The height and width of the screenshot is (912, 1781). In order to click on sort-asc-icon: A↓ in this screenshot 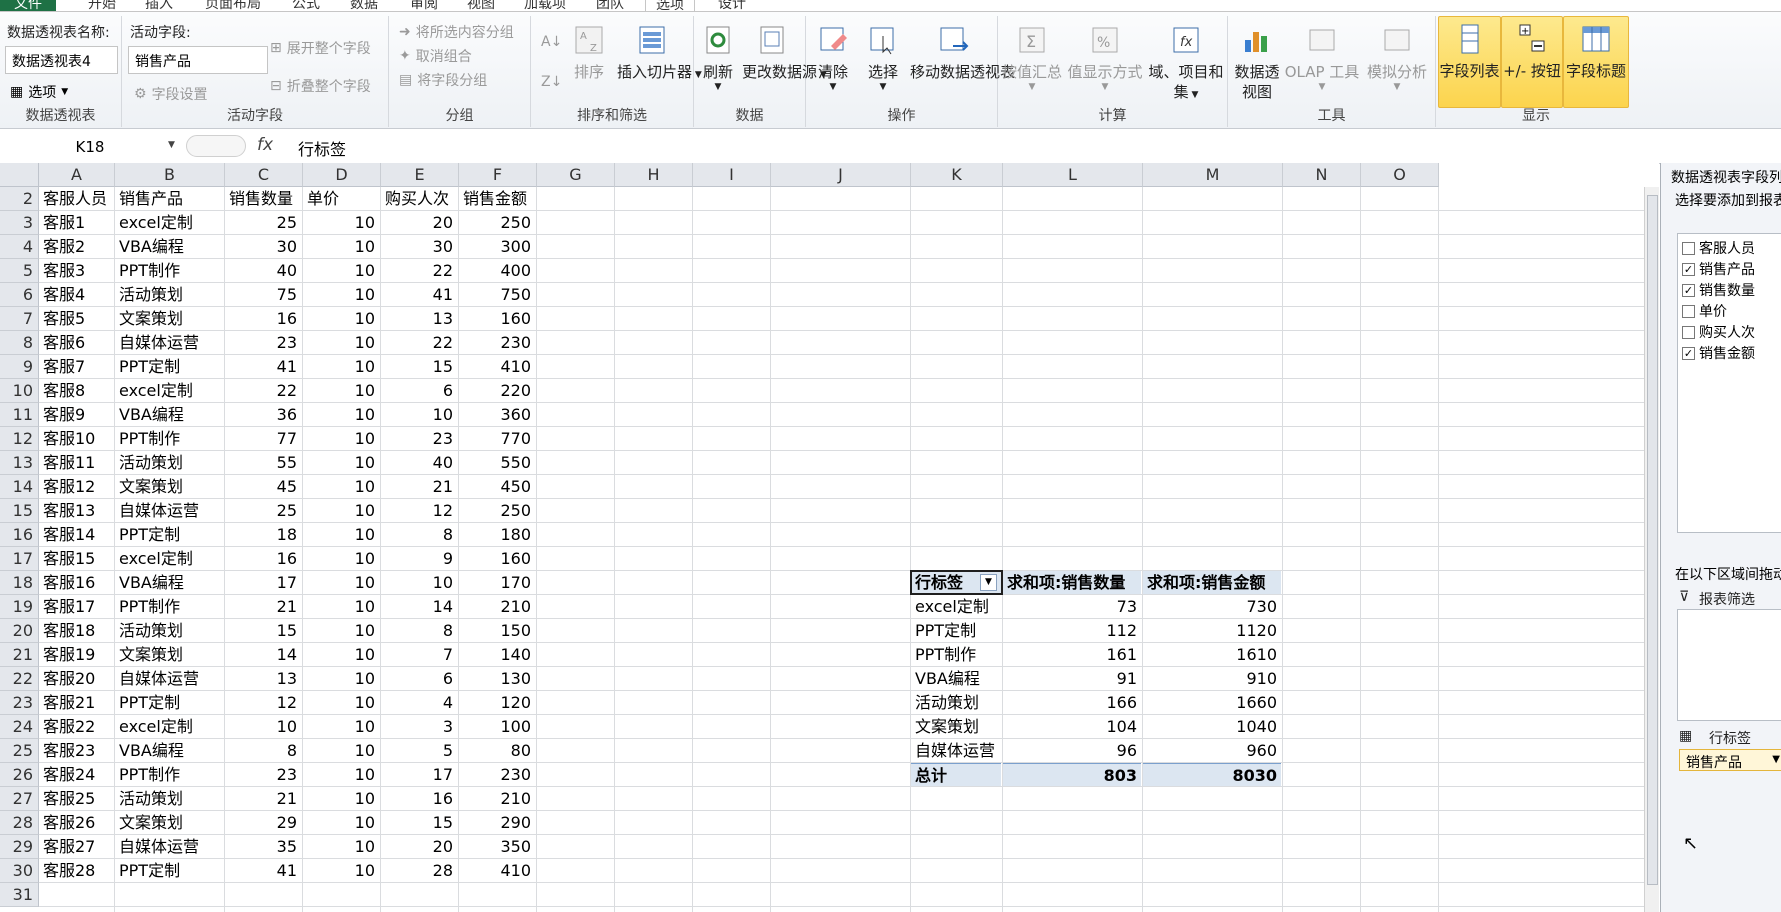, I will do `click(551, 42)`.